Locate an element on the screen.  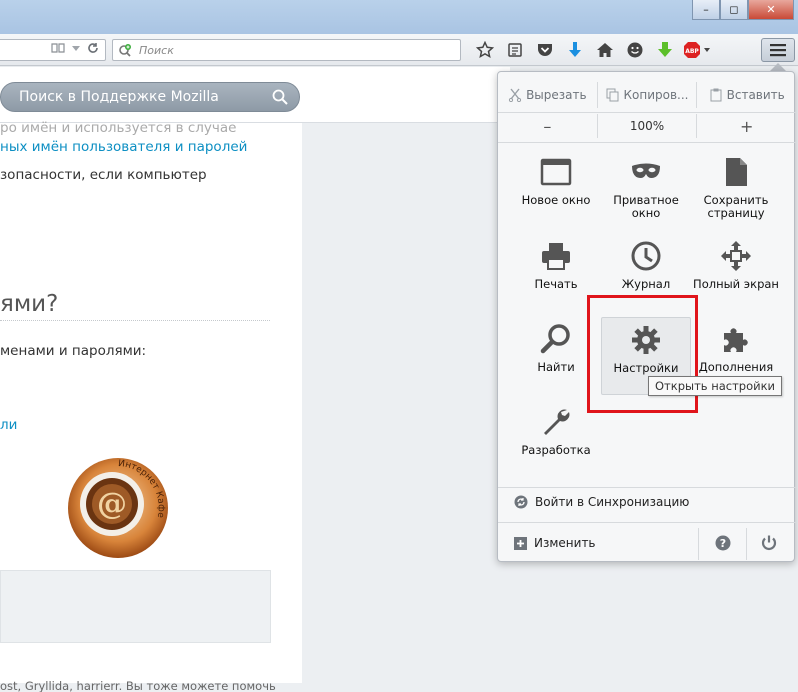
support-search-input: Поиск в Поддержке Mozilla is located at coordinates (150, 97).